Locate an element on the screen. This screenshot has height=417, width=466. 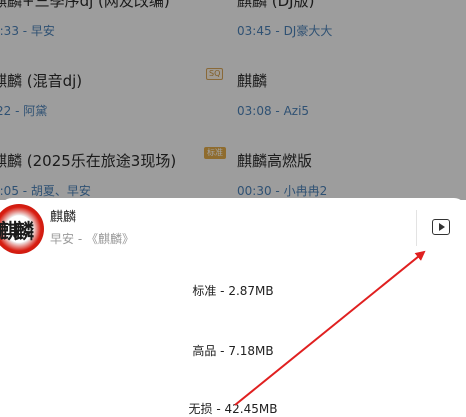
play-icon is located at coordinates (442, 227).